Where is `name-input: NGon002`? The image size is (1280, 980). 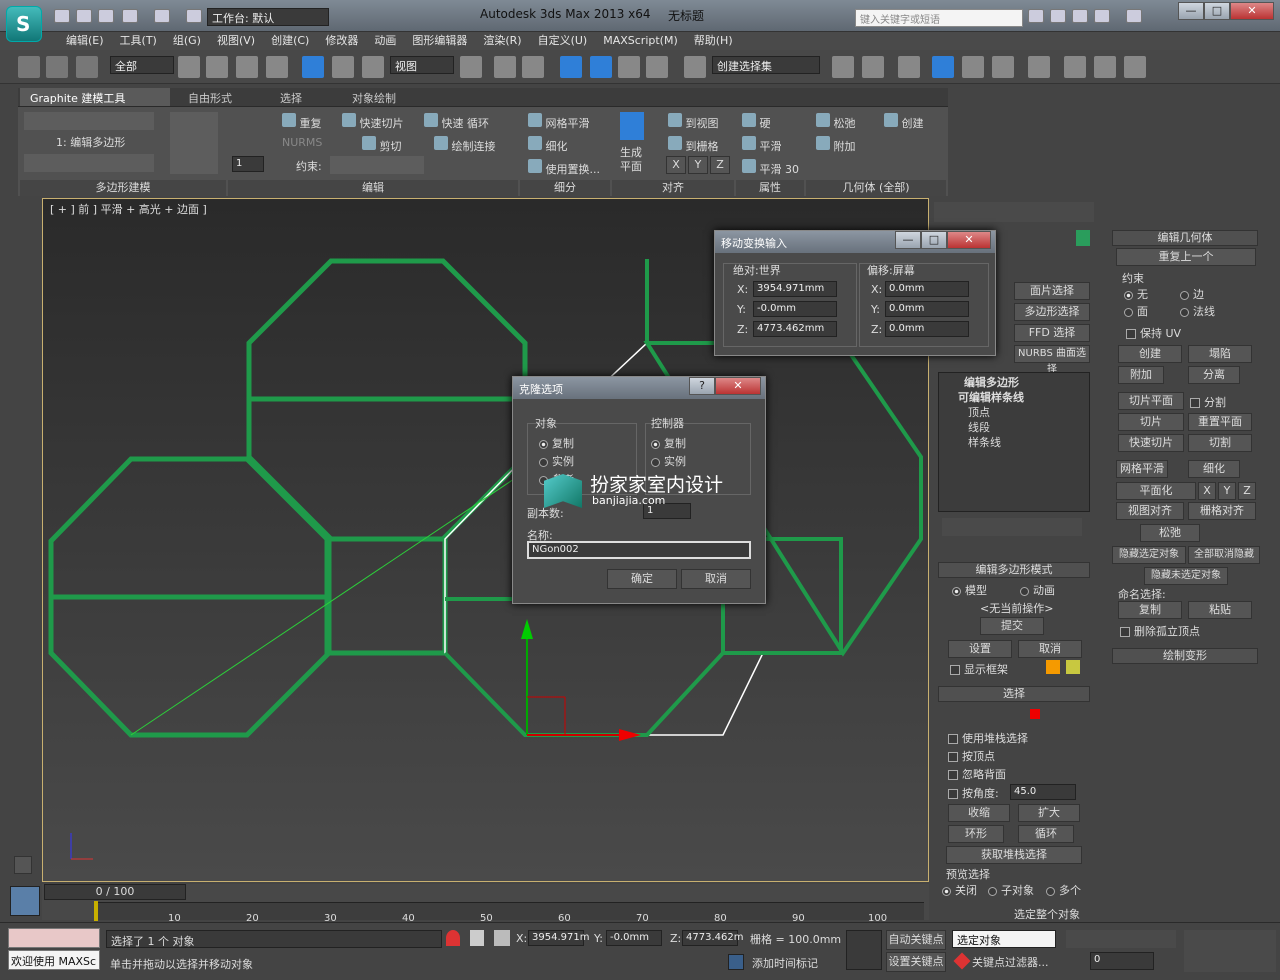 name-input: NGon002 is located at coordinates (639, 550).